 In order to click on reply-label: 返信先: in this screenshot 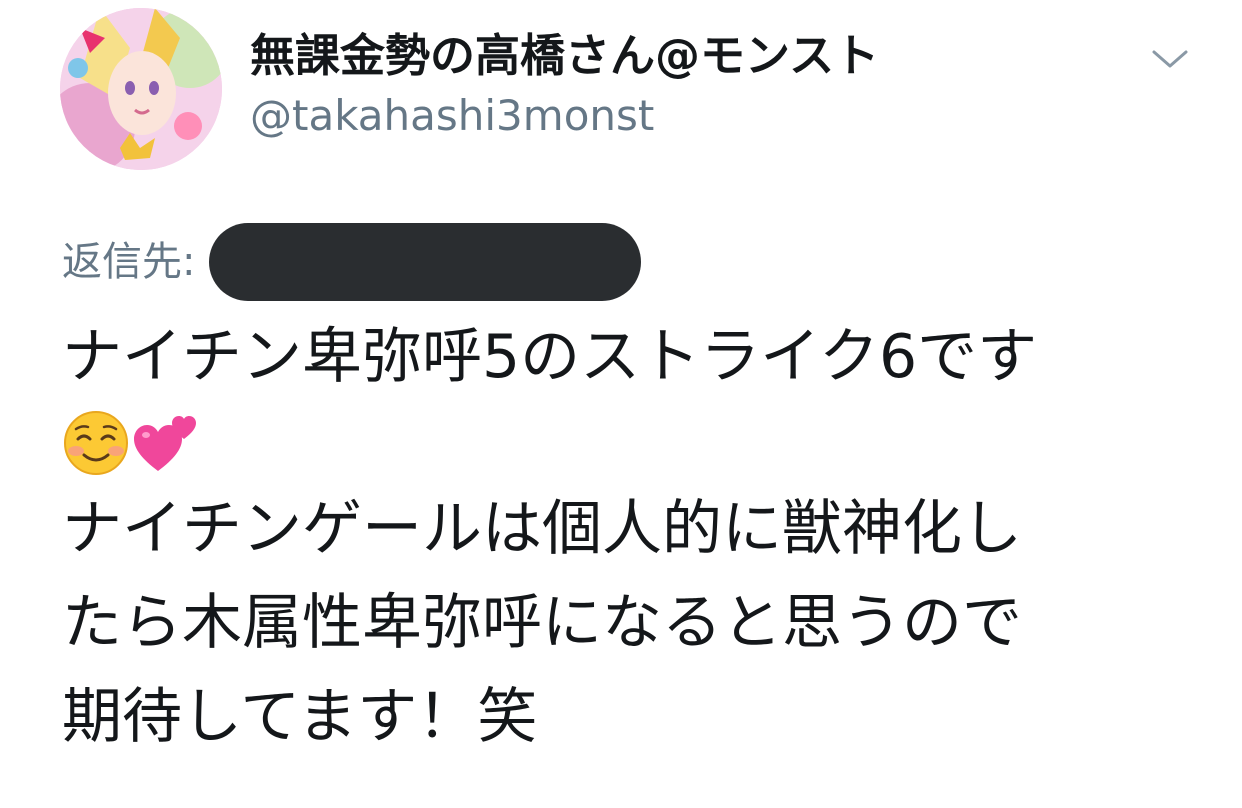, I will do `click(129, 262)`.